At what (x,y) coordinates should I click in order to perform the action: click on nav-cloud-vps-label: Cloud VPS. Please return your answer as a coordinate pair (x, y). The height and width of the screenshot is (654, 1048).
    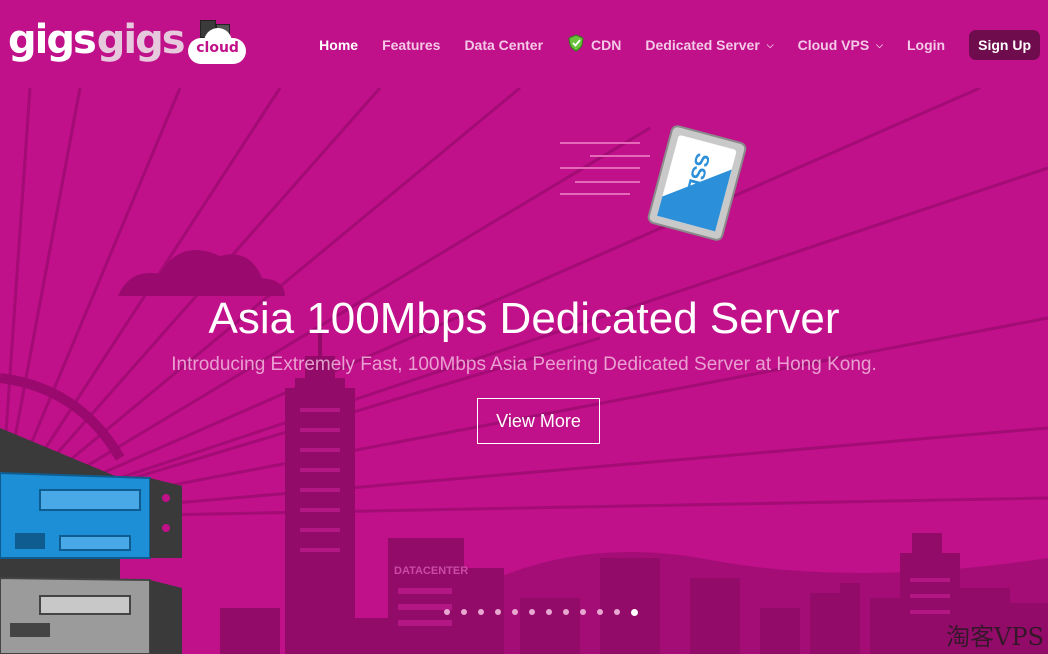
    Looking at the image, I should click on (833, 45).